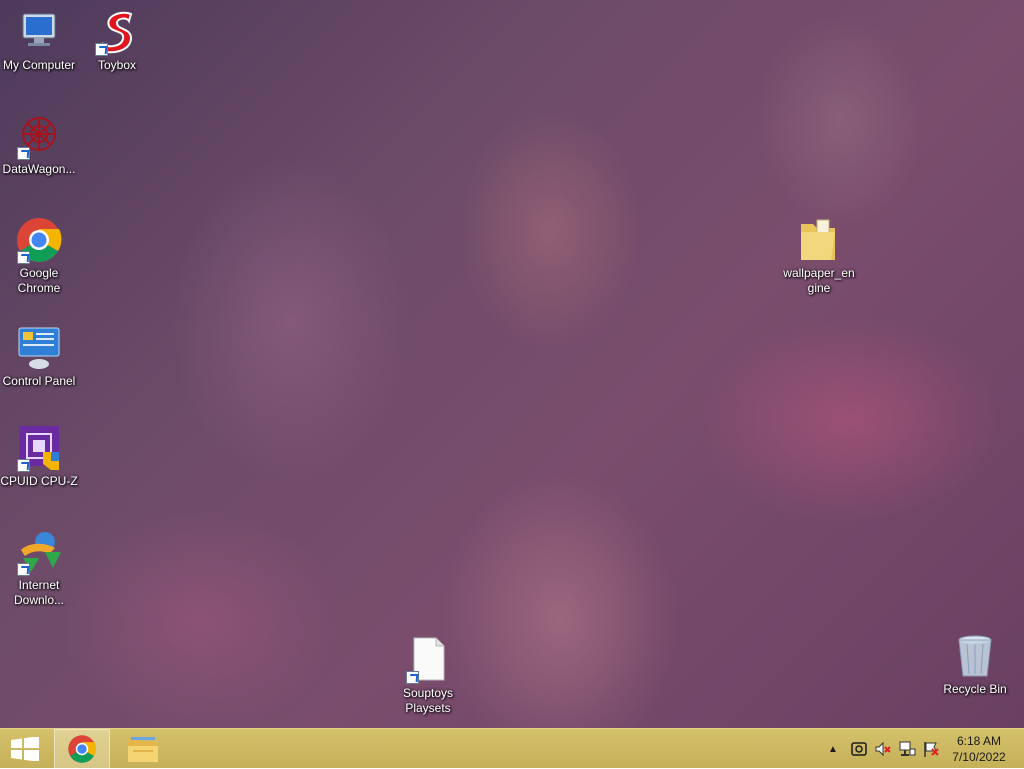  I want to click on datawagon-icon, so click(39, 136).